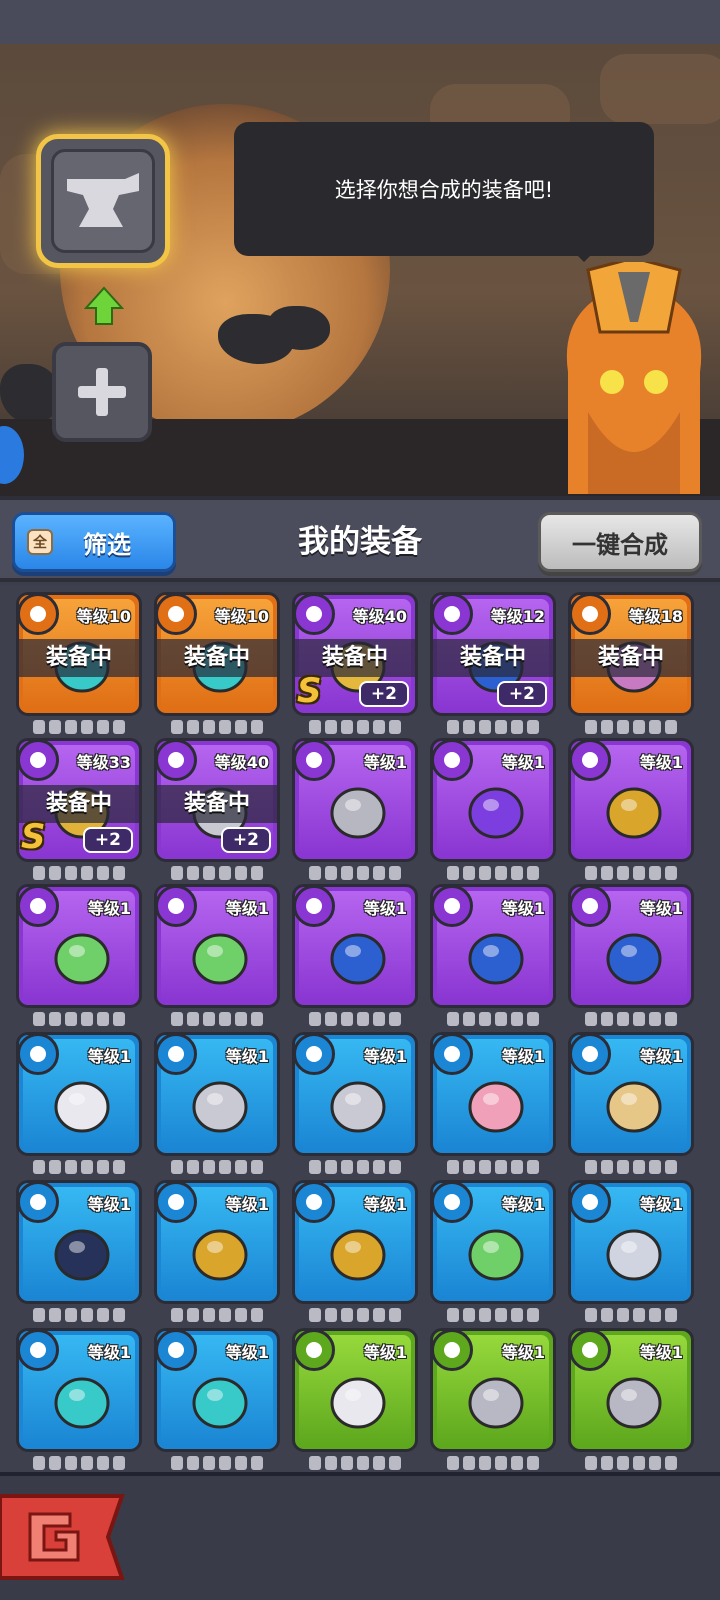 The width and height of the screenshot is (720, 1600). I want to click on filter-button: 全 筛选, so click(94, 542).